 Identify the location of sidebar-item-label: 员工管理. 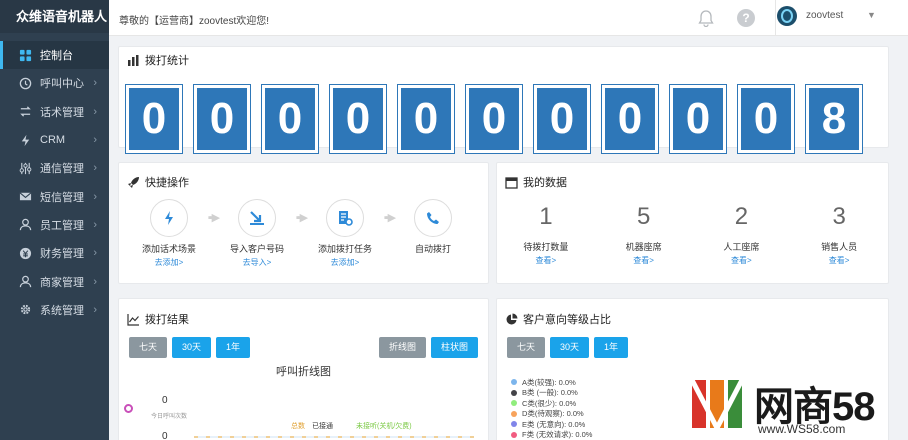
(62, 225).